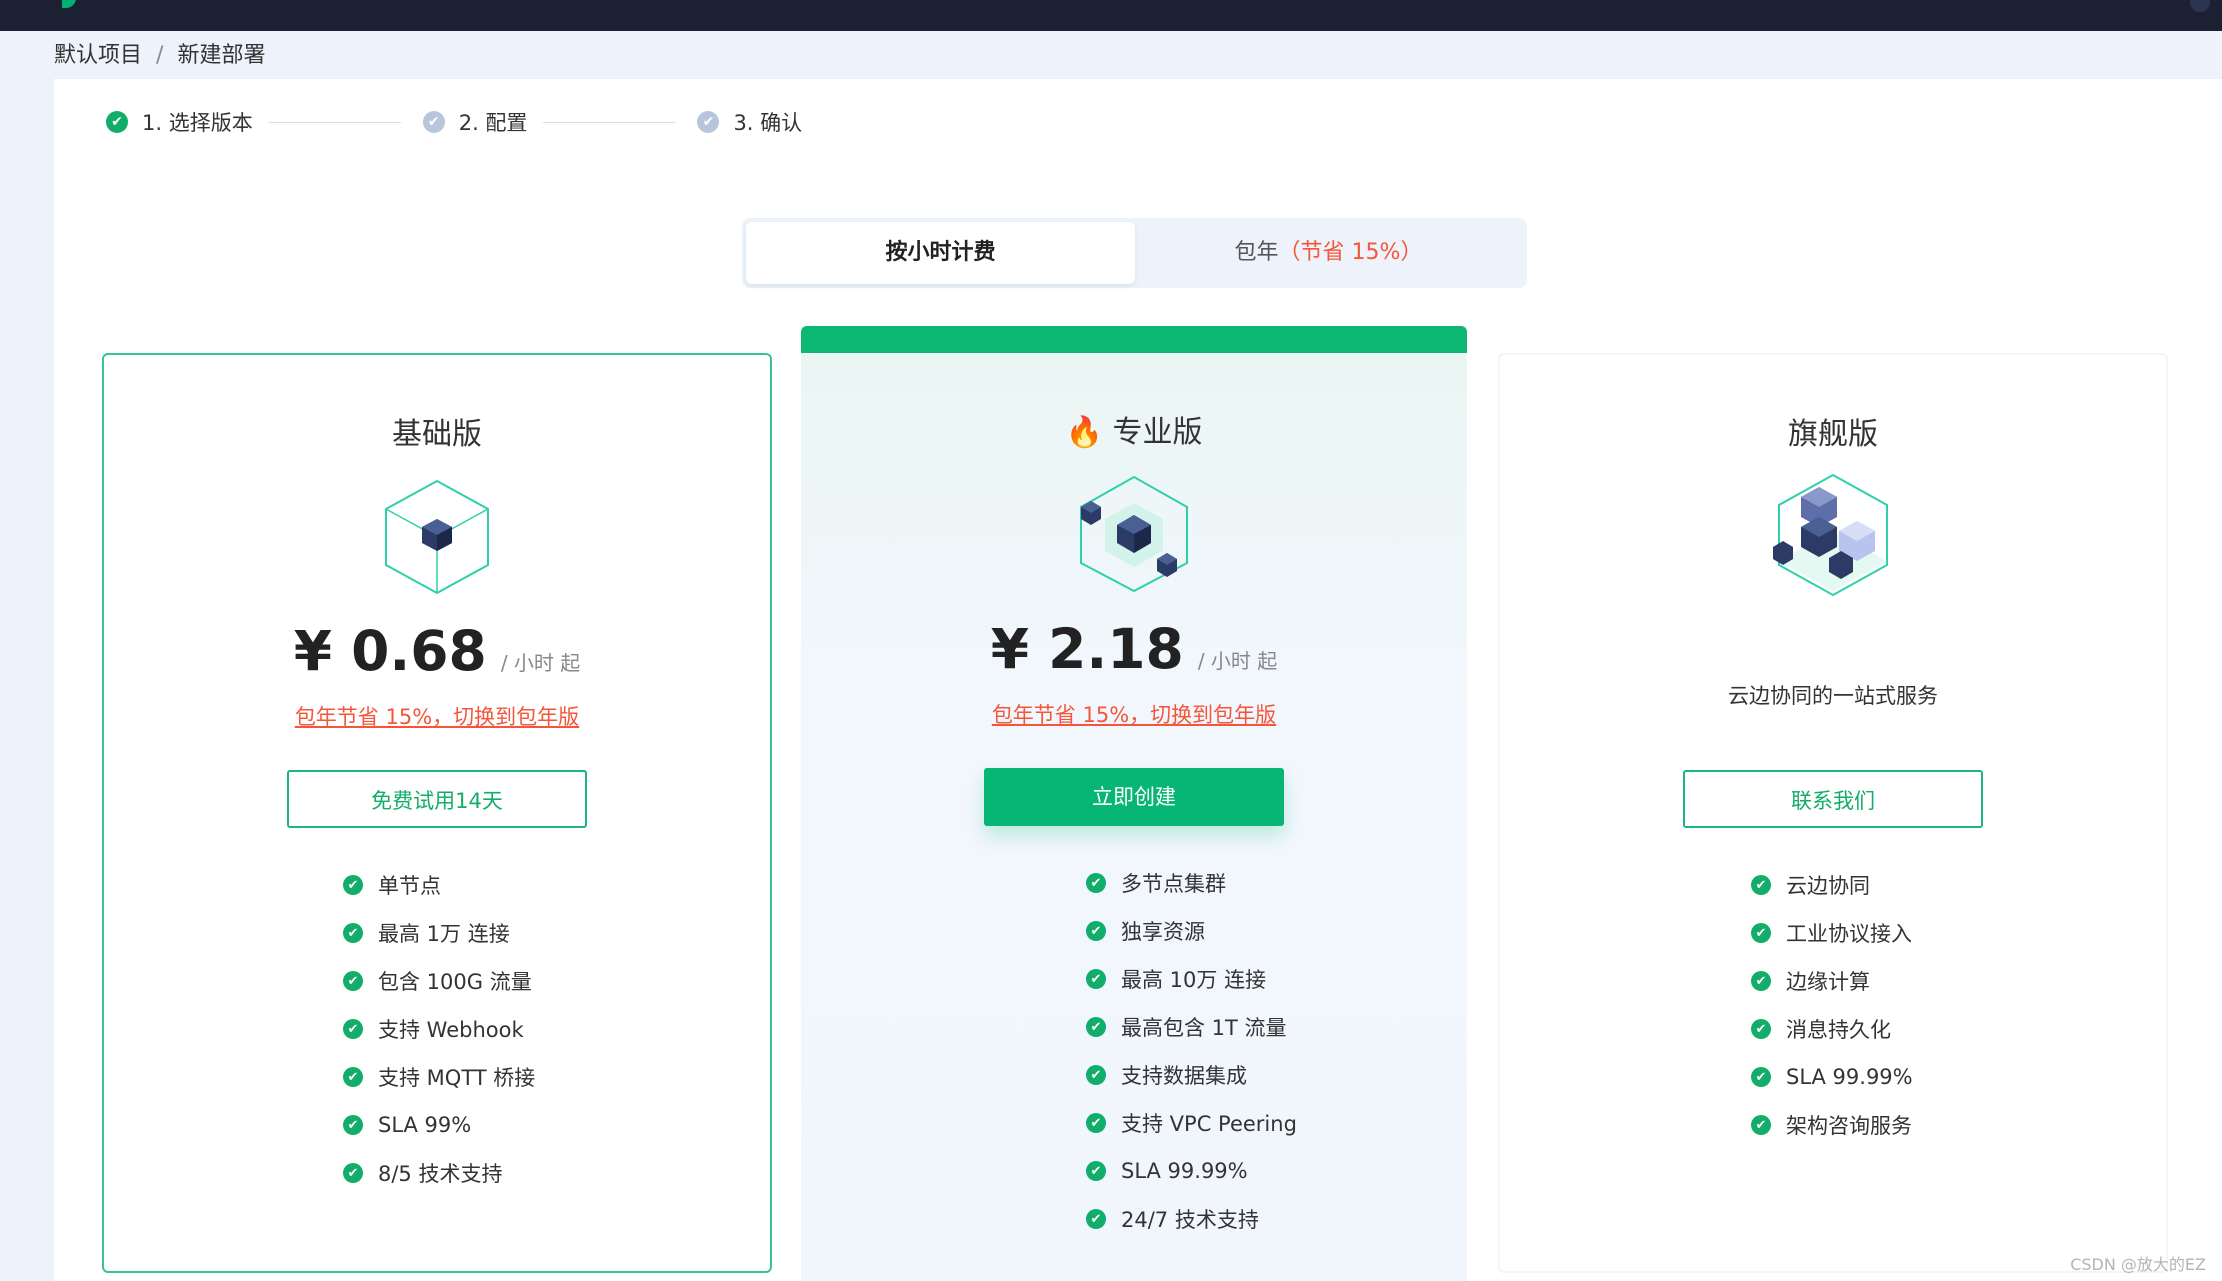 This screenshot has height=1281, width=2222. I want to click on list-item: ✔ 最高 1万 连接, so click(439, 933).